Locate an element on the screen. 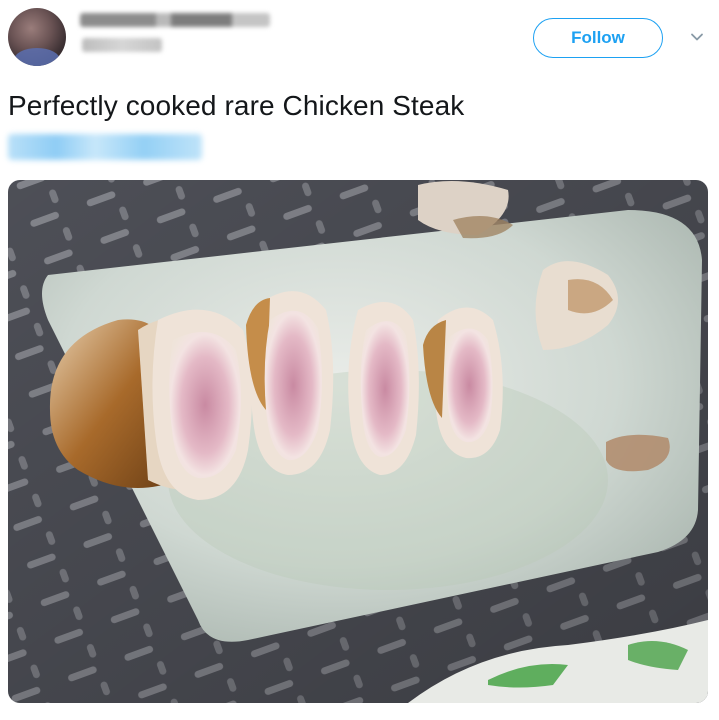 The width and height of the screenshot is (719, 720). hashtag-redacted is located at coordinates (105, 147).